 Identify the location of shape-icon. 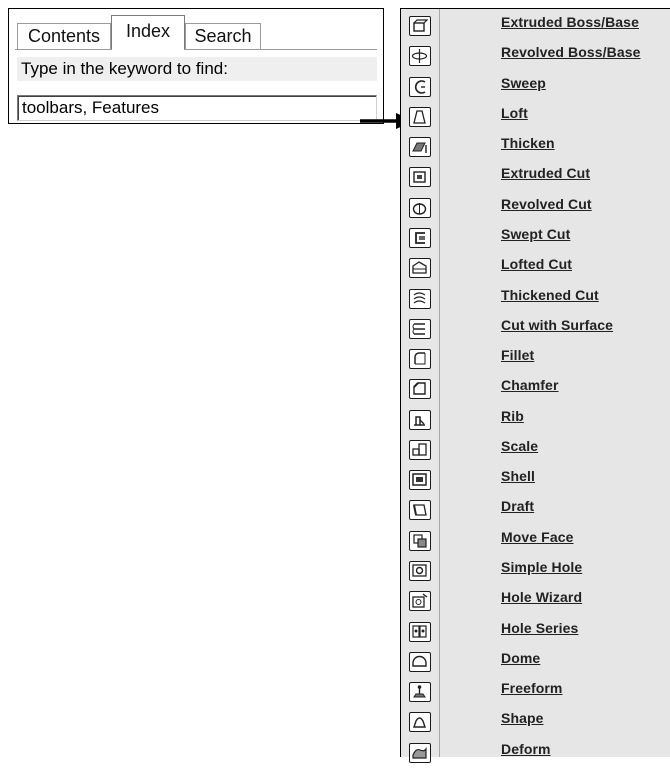
(420, 722).